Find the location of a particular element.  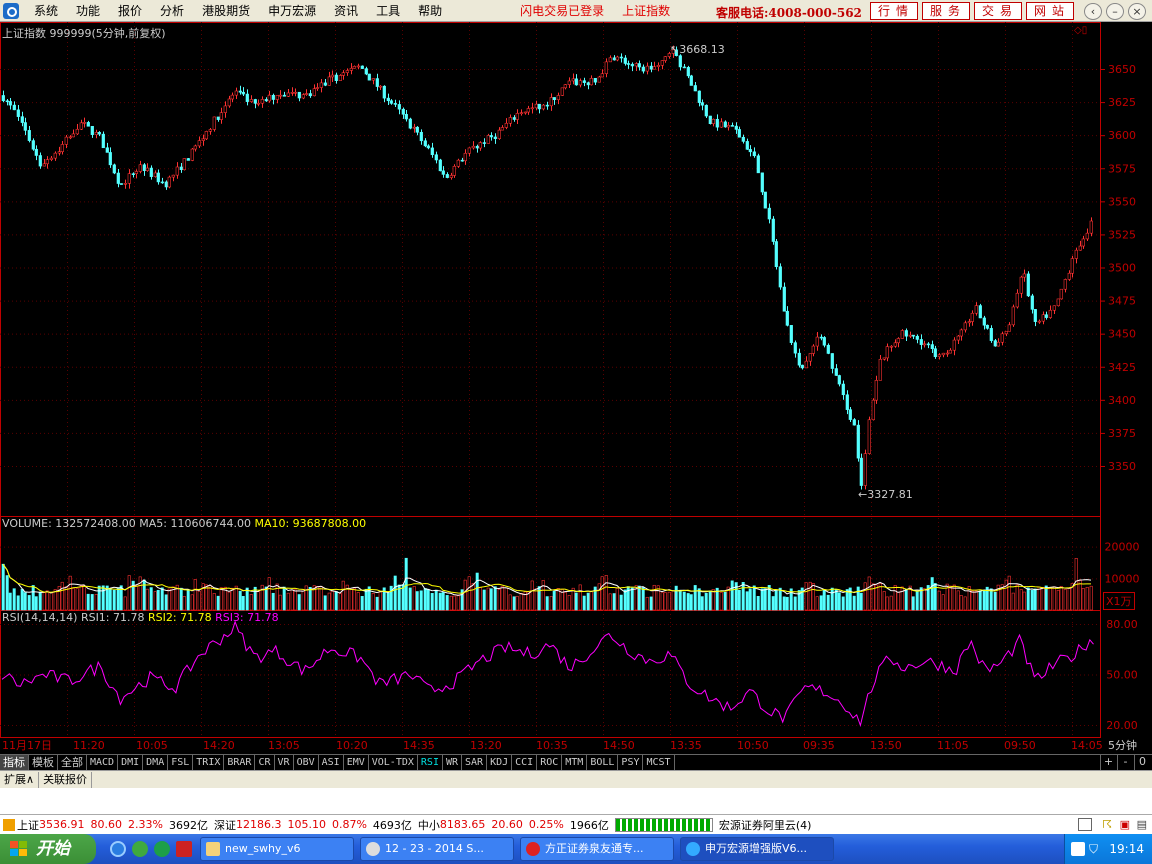

tab-指标: 指标 is located at coordinates (14, 762).